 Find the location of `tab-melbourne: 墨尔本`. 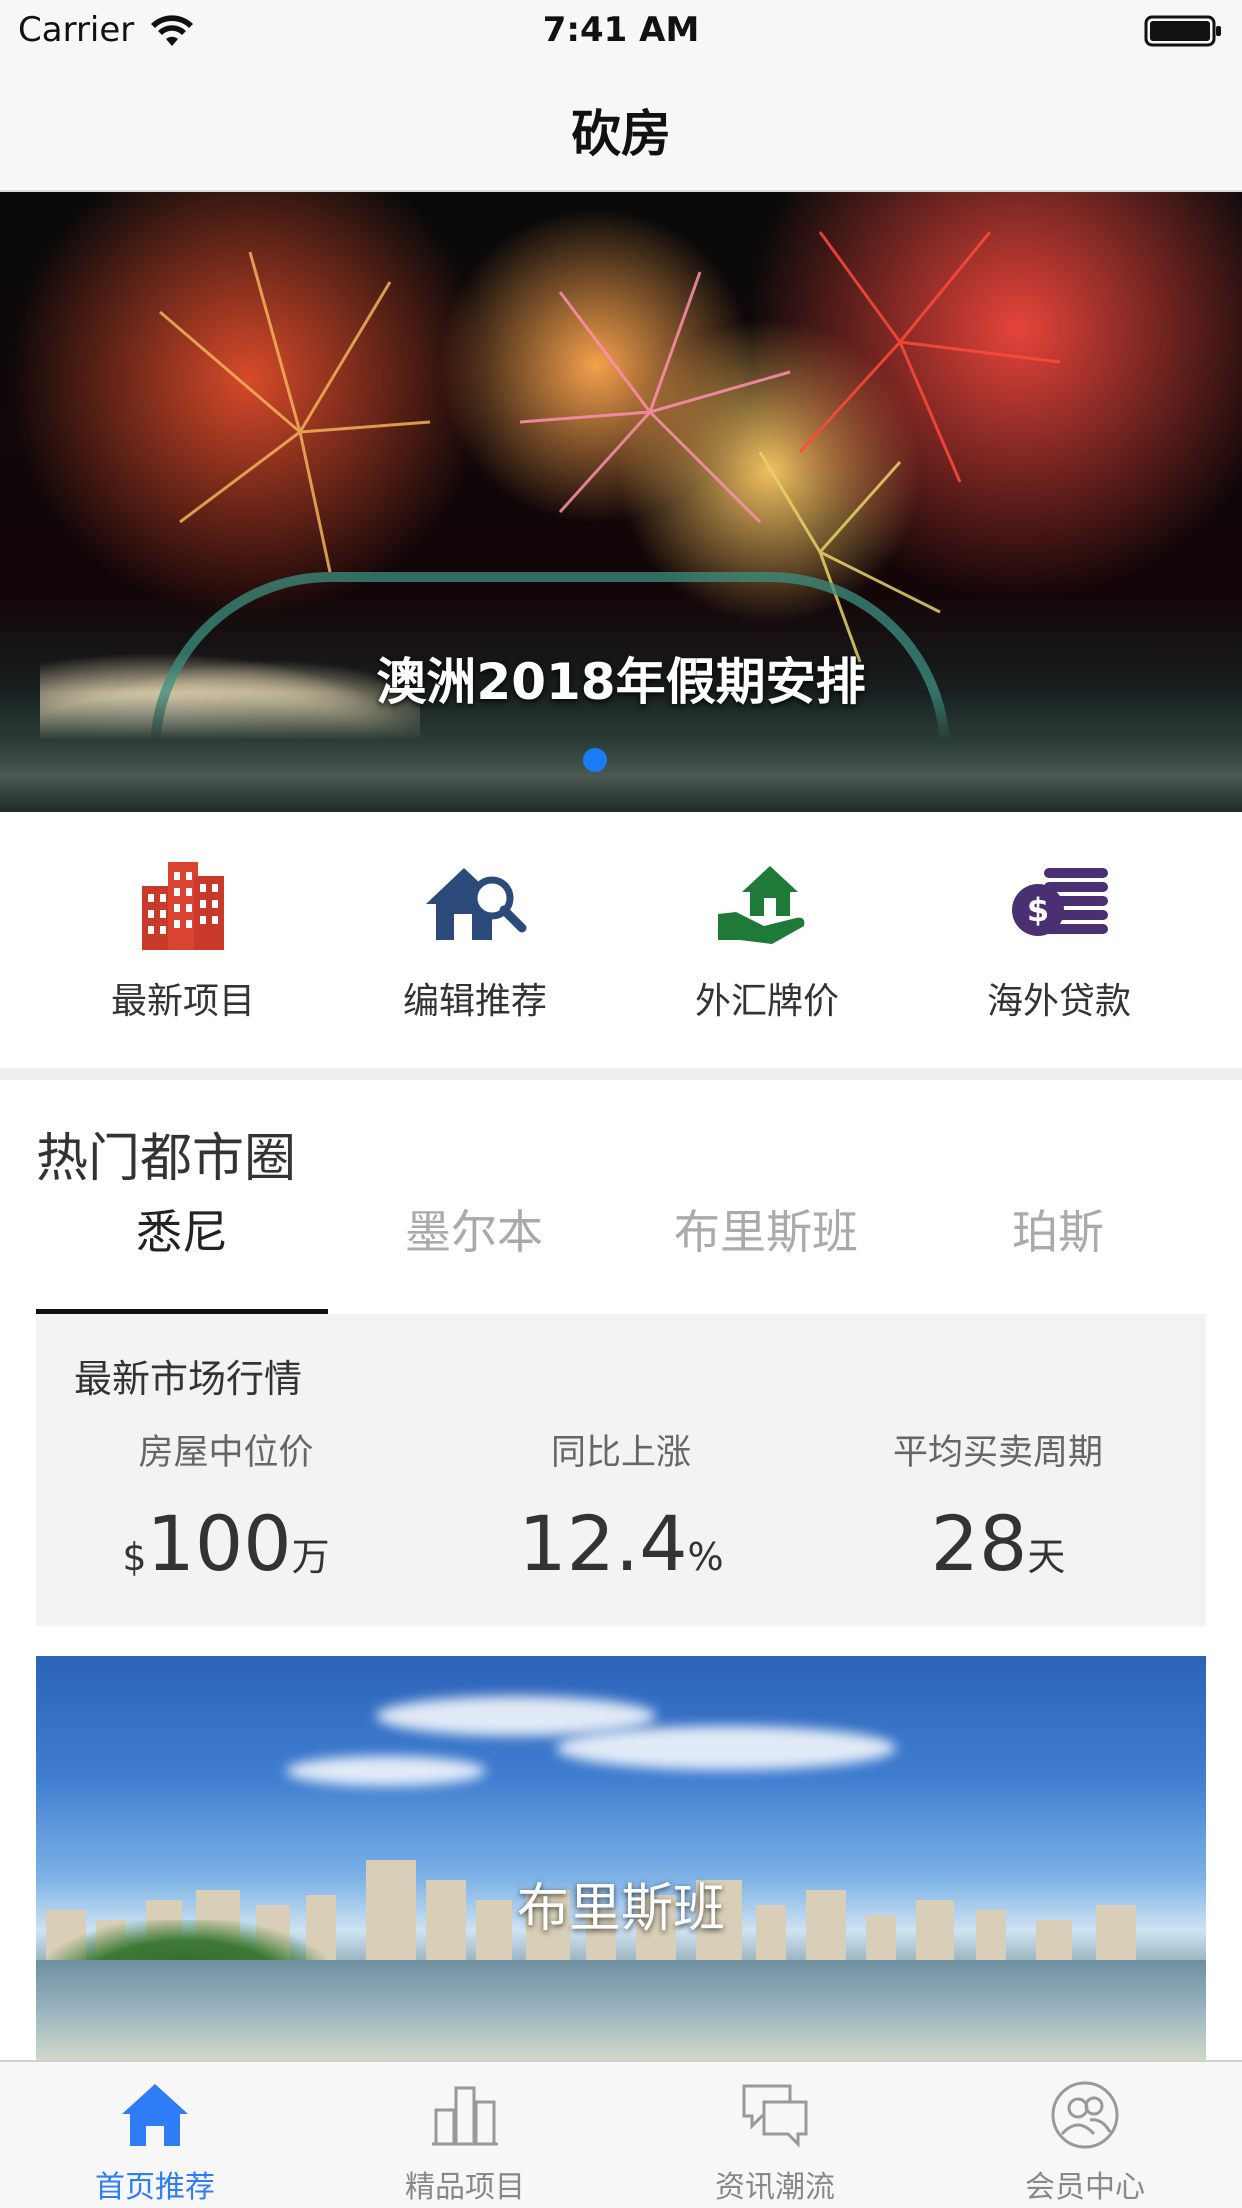

tab-melbourne: 墨尔本 is located at coordinates (474, 1253).